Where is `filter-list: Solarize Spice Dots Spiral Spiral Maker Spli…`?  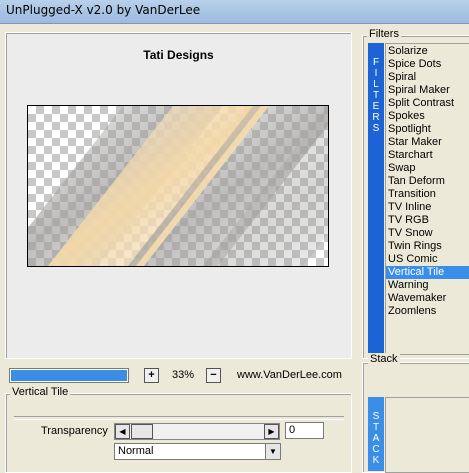
filter-list: Solarize Spice Dots Spiral Spiral Maker Spli… is located at coordinates (427, 199).